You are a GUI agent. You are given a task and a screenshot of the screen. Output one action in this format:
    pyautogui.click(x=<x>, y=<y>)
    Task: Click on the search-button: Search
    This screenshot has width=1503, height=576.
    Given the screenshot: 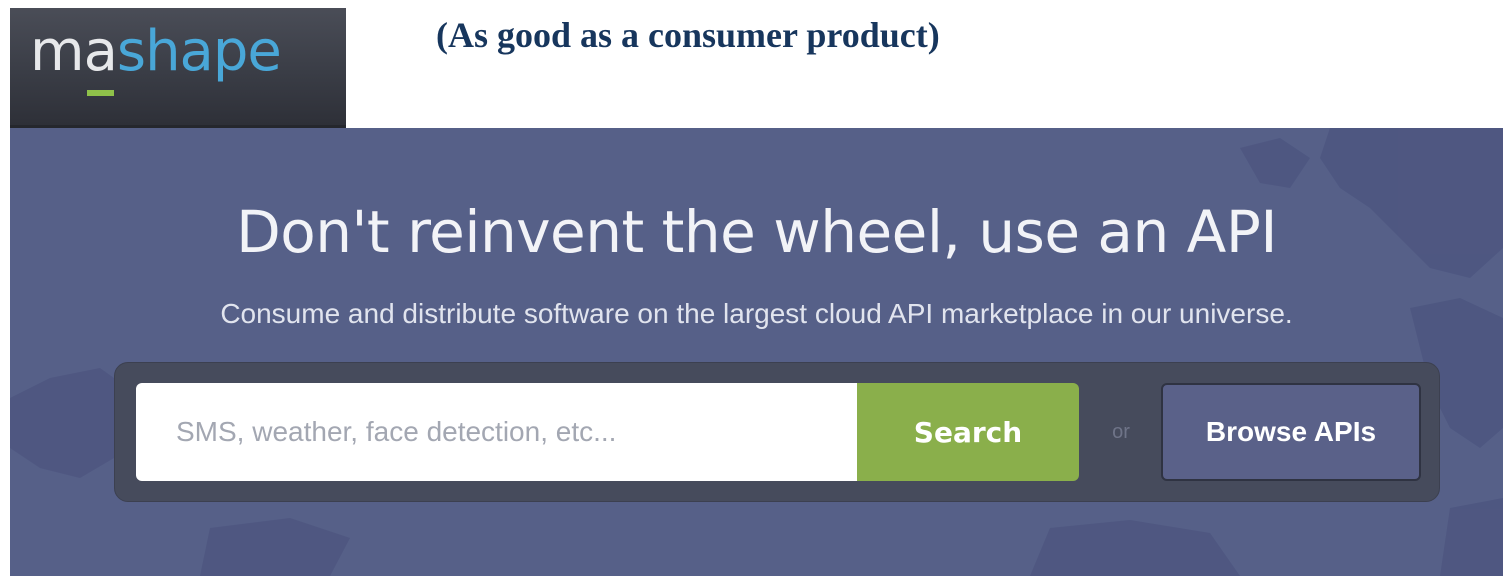 What is the action you would take?
    pyautogui.click(x=968, y=432)
    